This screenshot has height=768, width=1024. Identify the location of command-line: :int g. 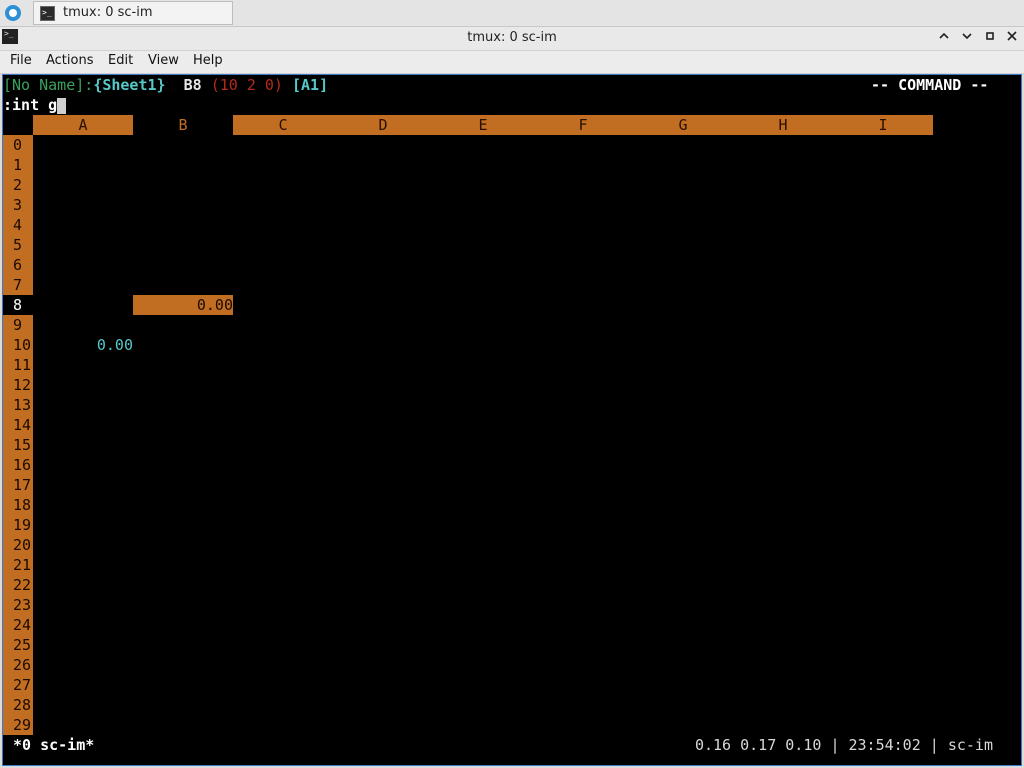
(35, 105).